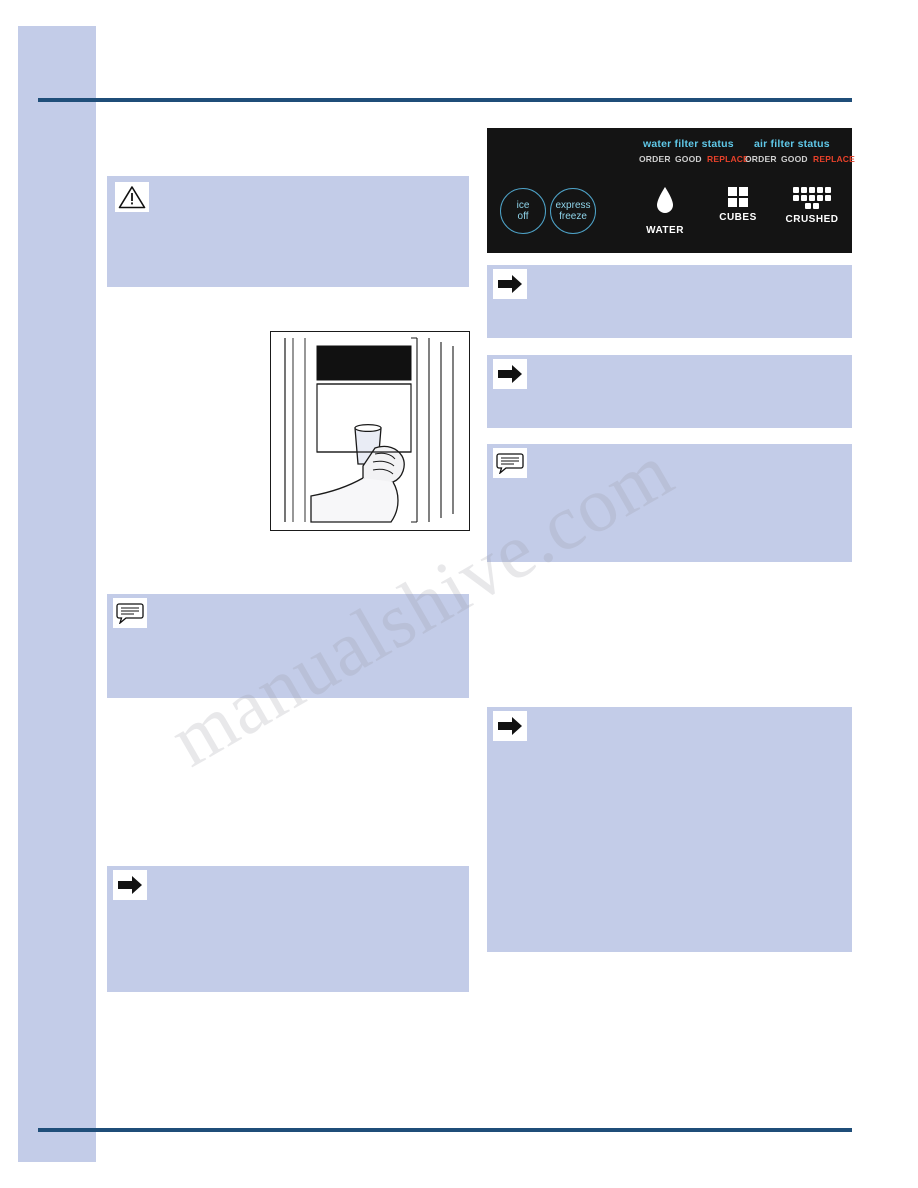 The height and width of the screenshot is (1188, 918). I want to click on header-rule, so click(445, 100).